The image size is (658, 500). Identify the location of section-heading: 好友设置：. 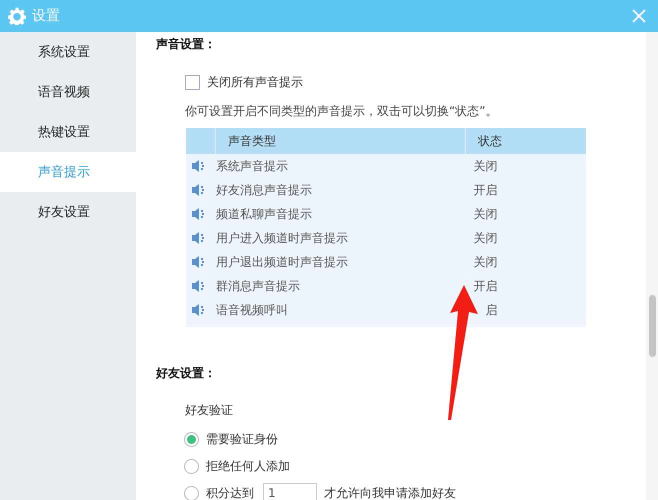
(186, 373).